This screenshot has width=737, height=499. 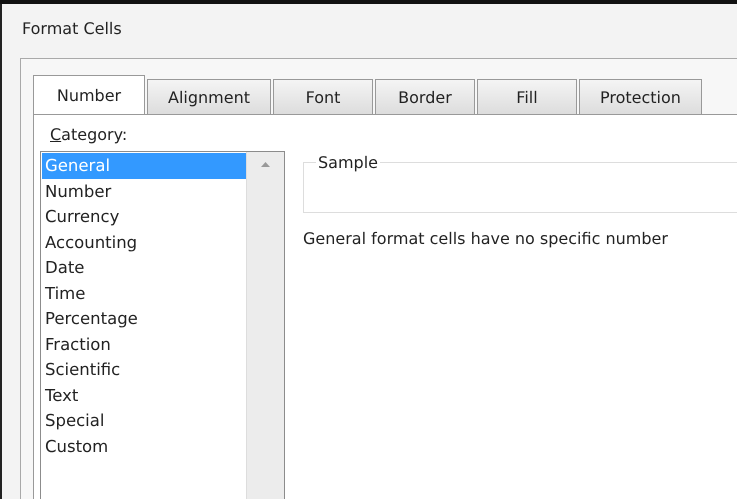 I want to click on tab: Number, so click(x=89, y=95).